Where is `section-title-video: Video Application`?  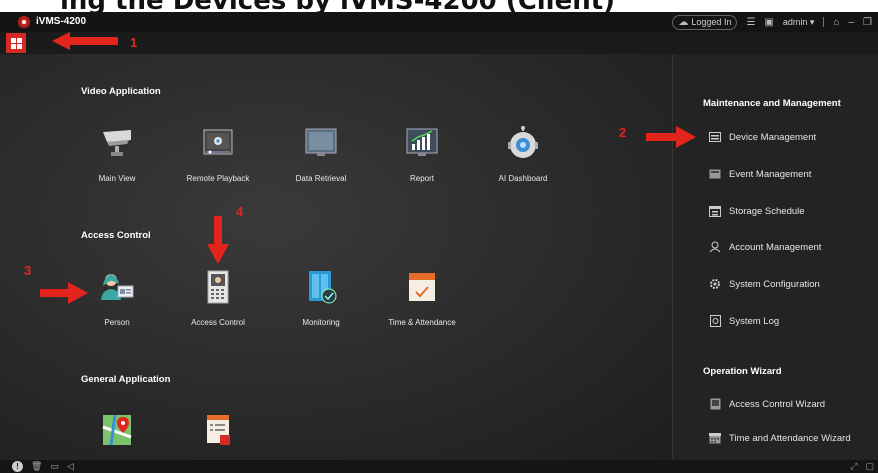 section-title-video: Video Application is located at coordinates (121, 91).